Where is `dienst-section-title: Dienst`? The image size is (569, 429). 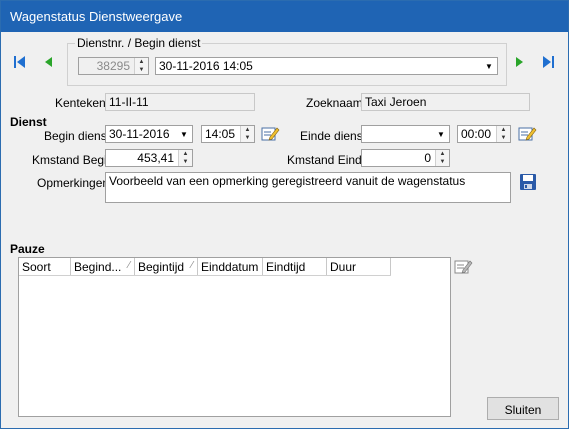 dienst-section-title: Dienst is located at coordinates (28, 122).